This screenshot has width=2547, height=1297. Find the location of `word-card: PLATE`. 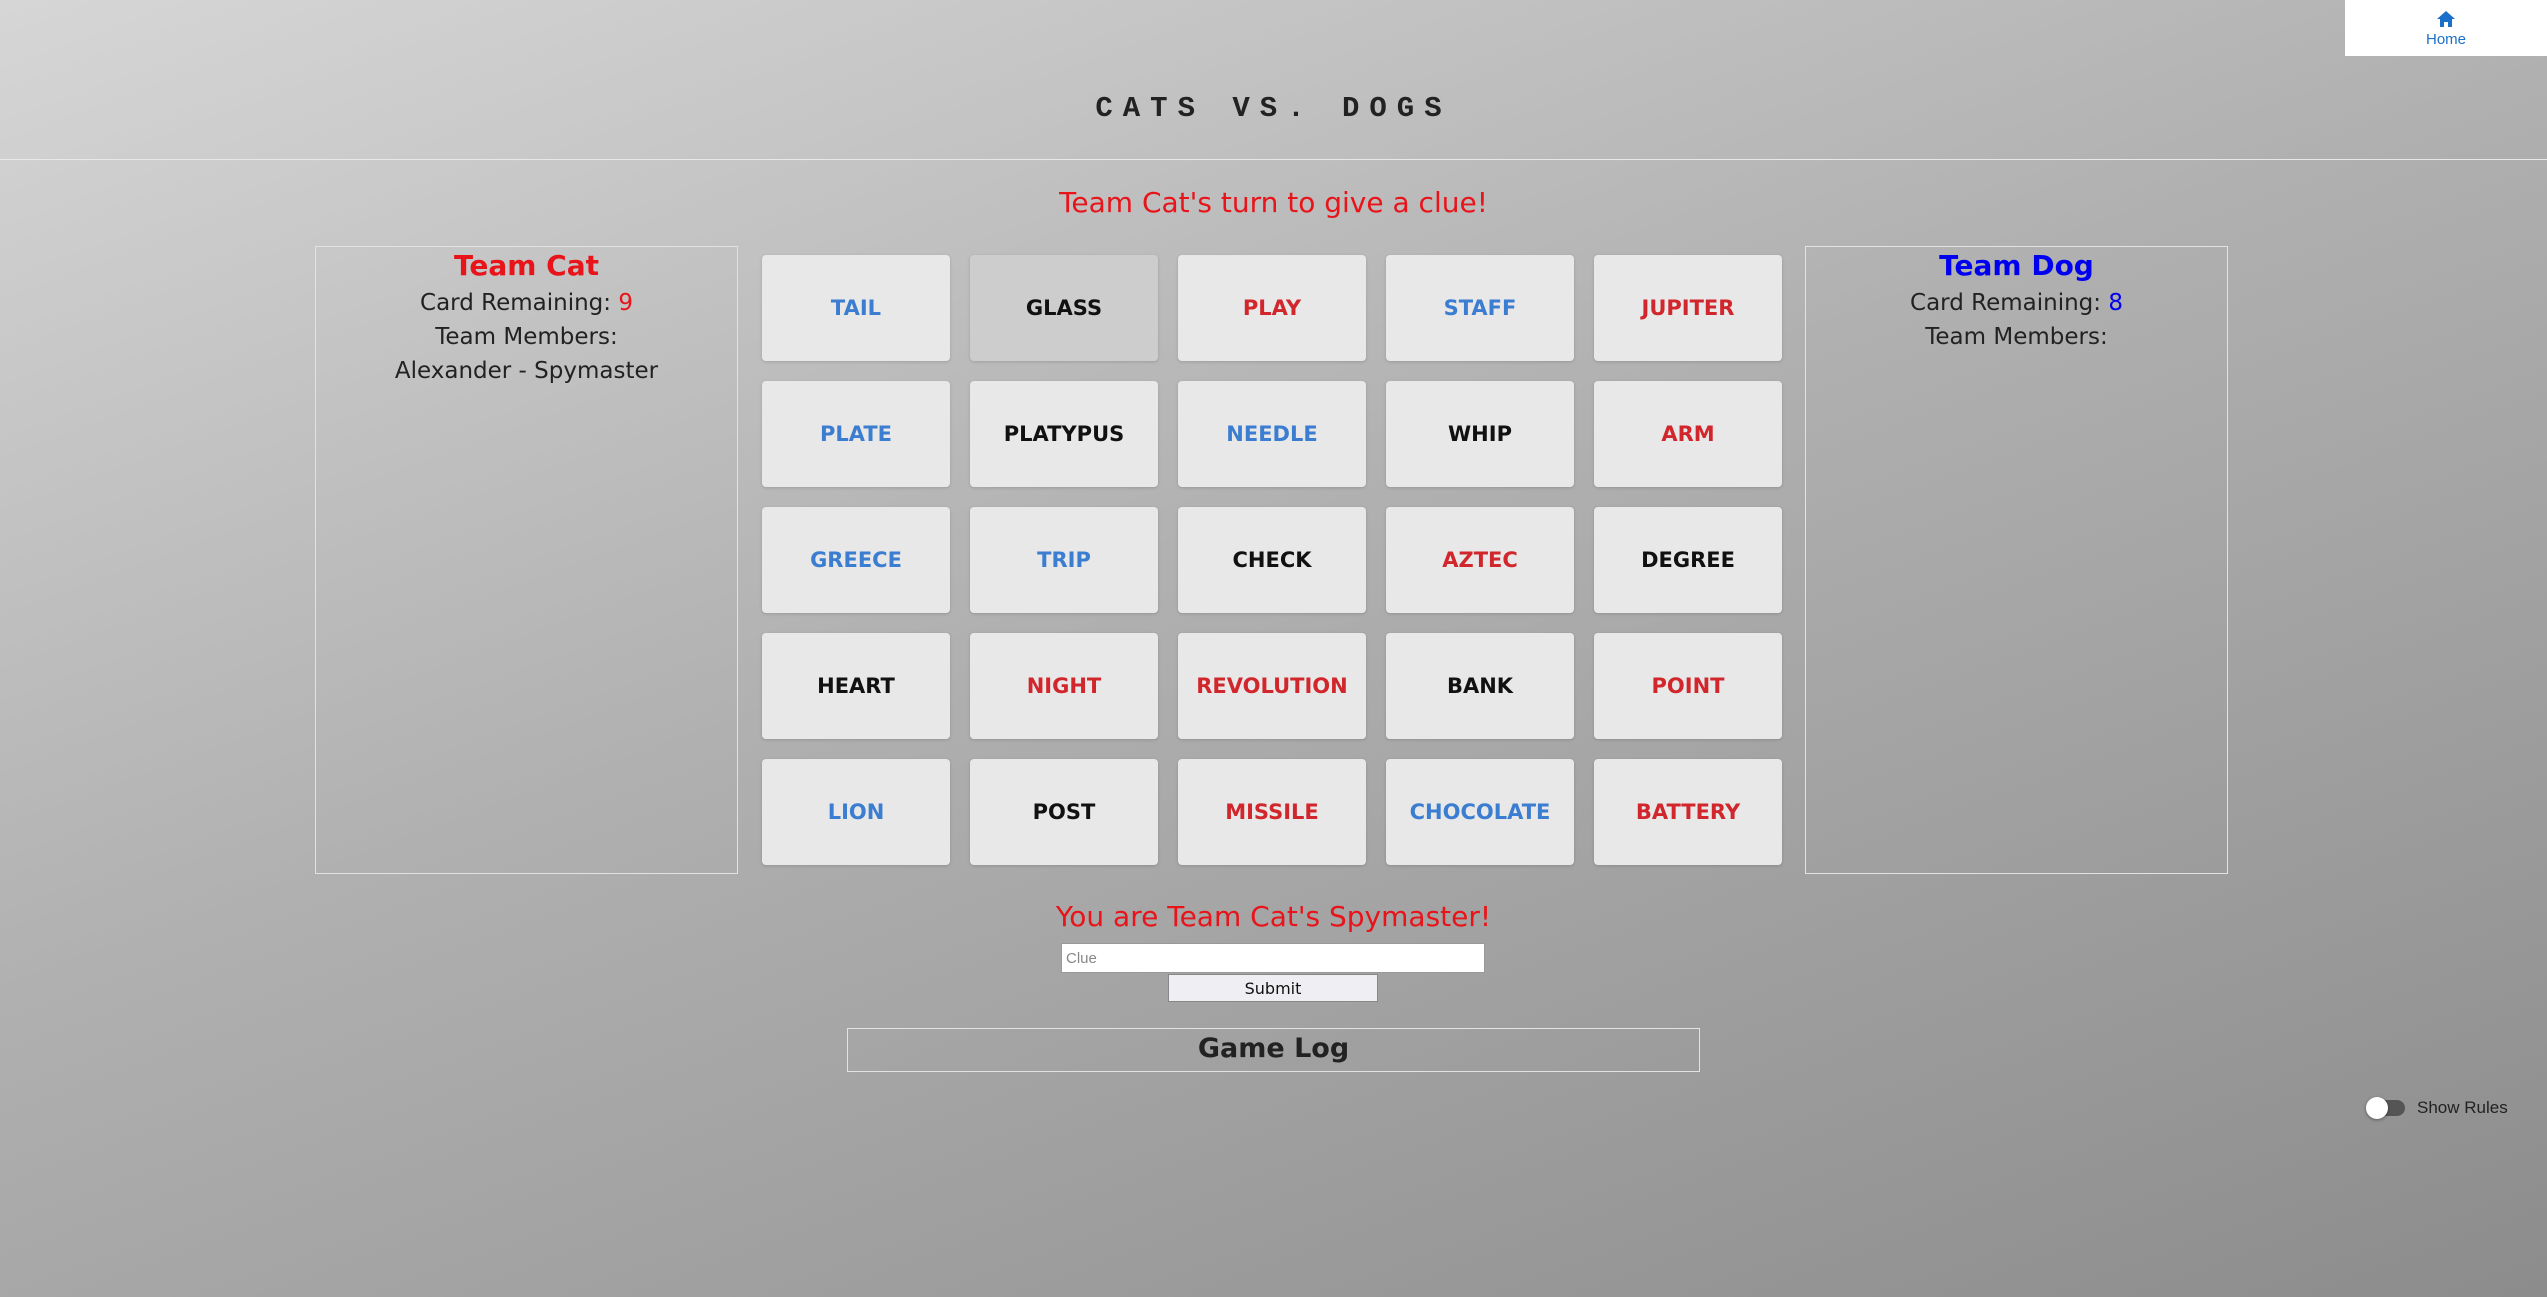

word-card: PLATE is located at coordinates (856, 434).